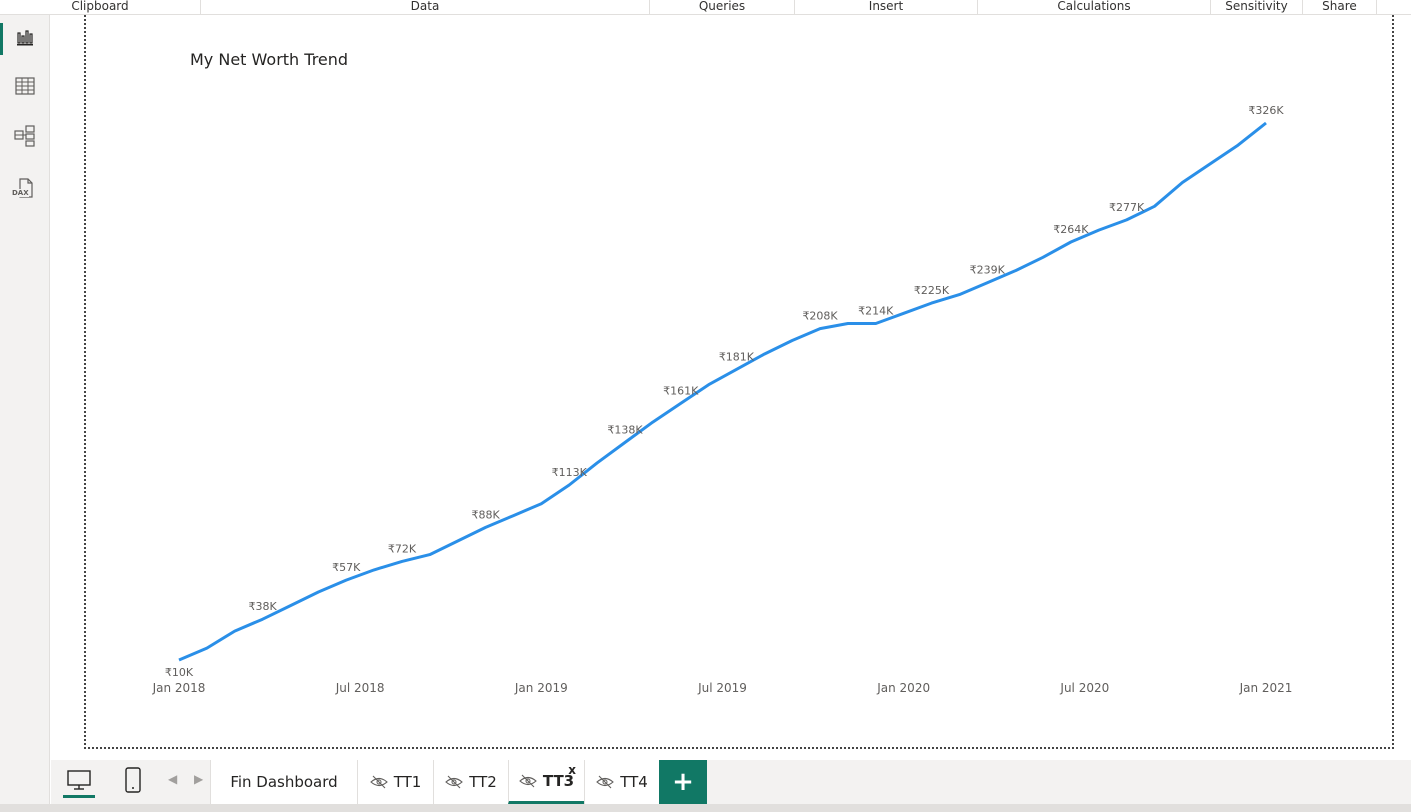 The height and width of the screenshot is (812, 1411). I want to click on view-rail: DAX, so click(25, 413).